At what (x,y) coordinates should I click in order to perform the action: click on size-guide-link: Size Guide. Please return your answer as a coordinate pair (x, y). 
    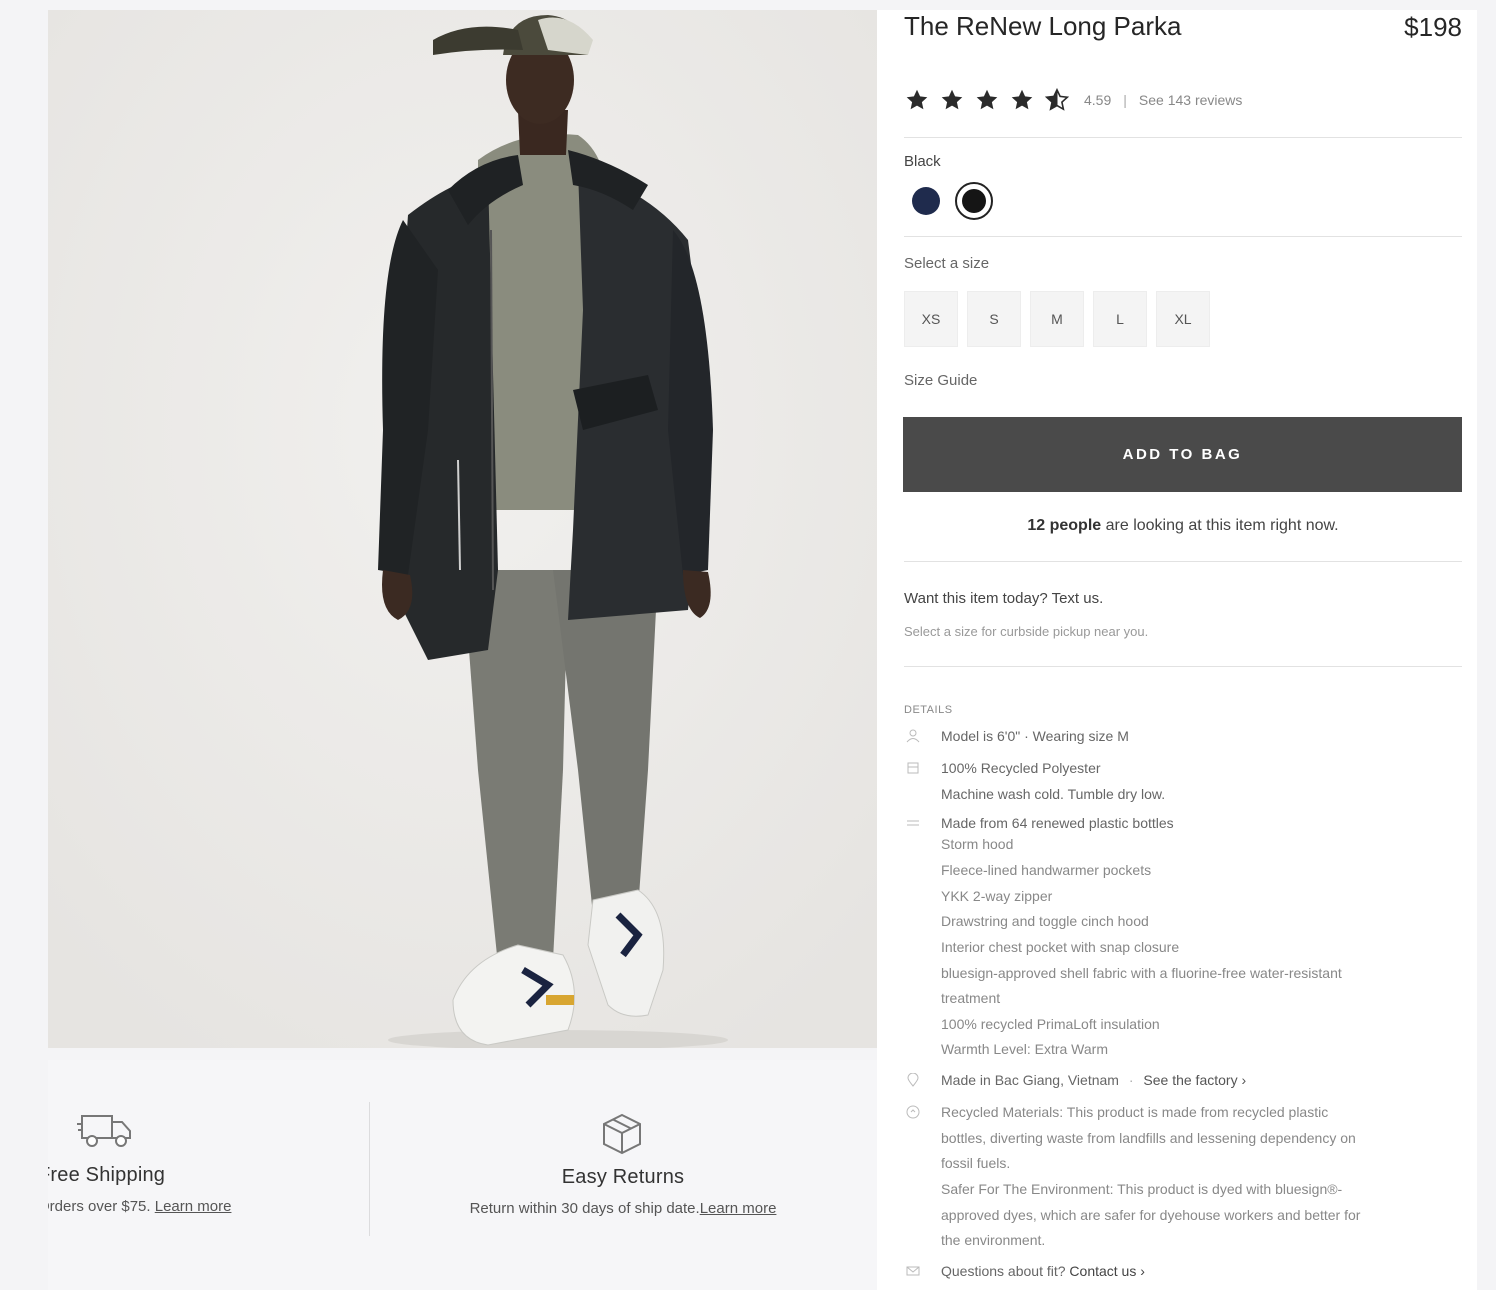
    Looking at the image, I should click on (940, 380).